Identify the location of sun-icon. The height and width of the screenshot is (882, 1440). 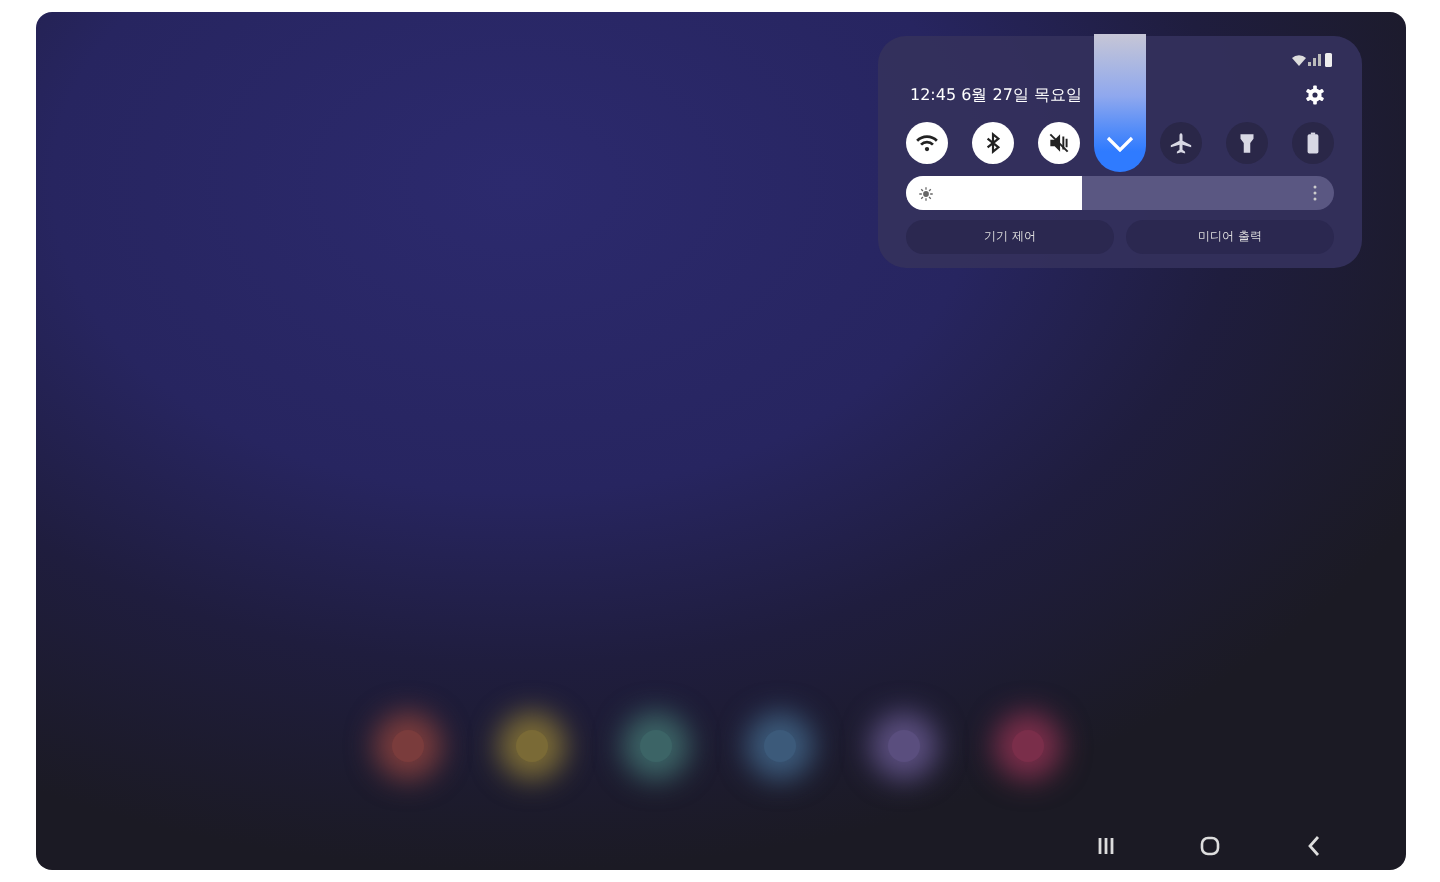
(926, 193).